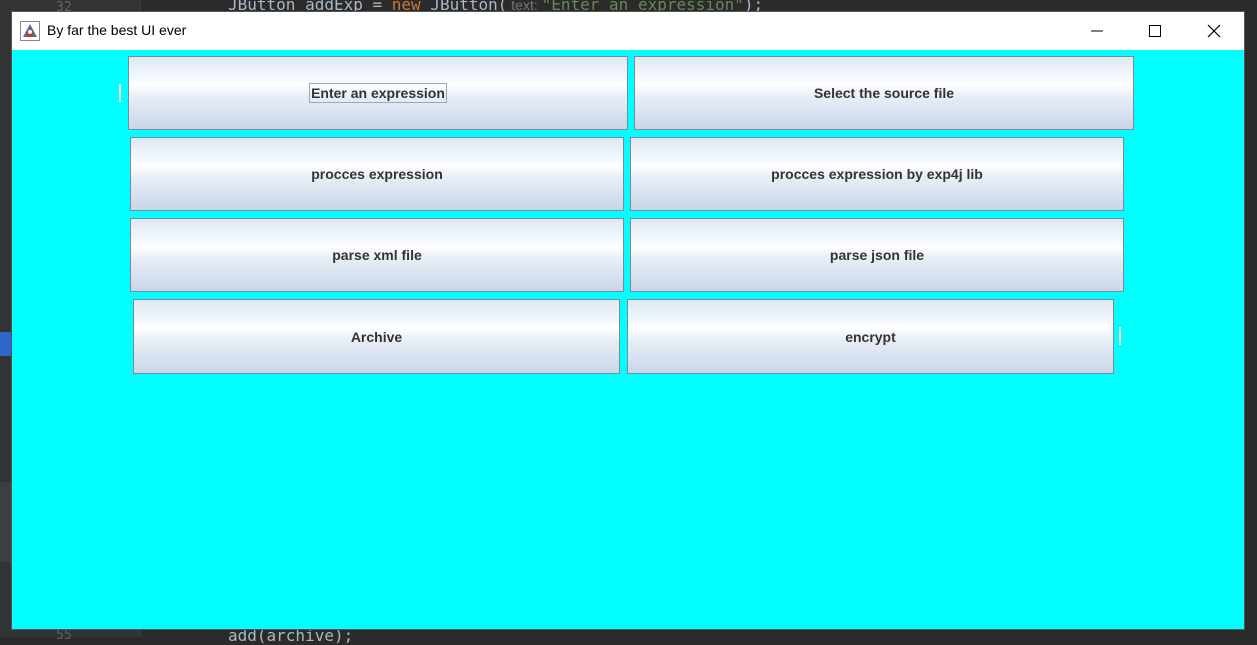 This screenshot has width=1257, height=645. What do you see at coordinates (117, 30) in the screenshot?
I see `window-title: By far the best UI ever` at bounding box center [117, 30].